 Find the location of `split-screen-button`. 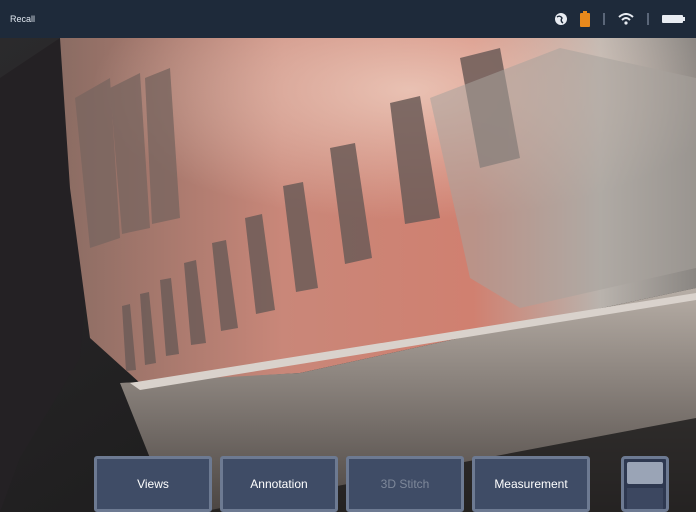

split-screen-button is located at coordinates (645, 484).